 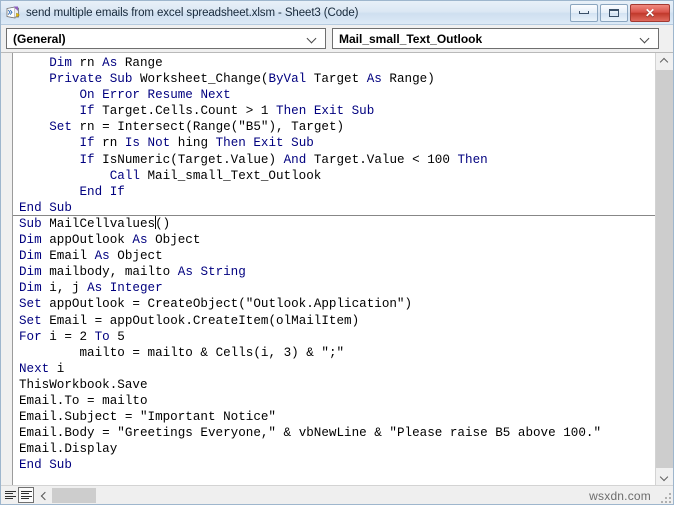 I want to click on scroll-left-button, so click(x=44, y=495).